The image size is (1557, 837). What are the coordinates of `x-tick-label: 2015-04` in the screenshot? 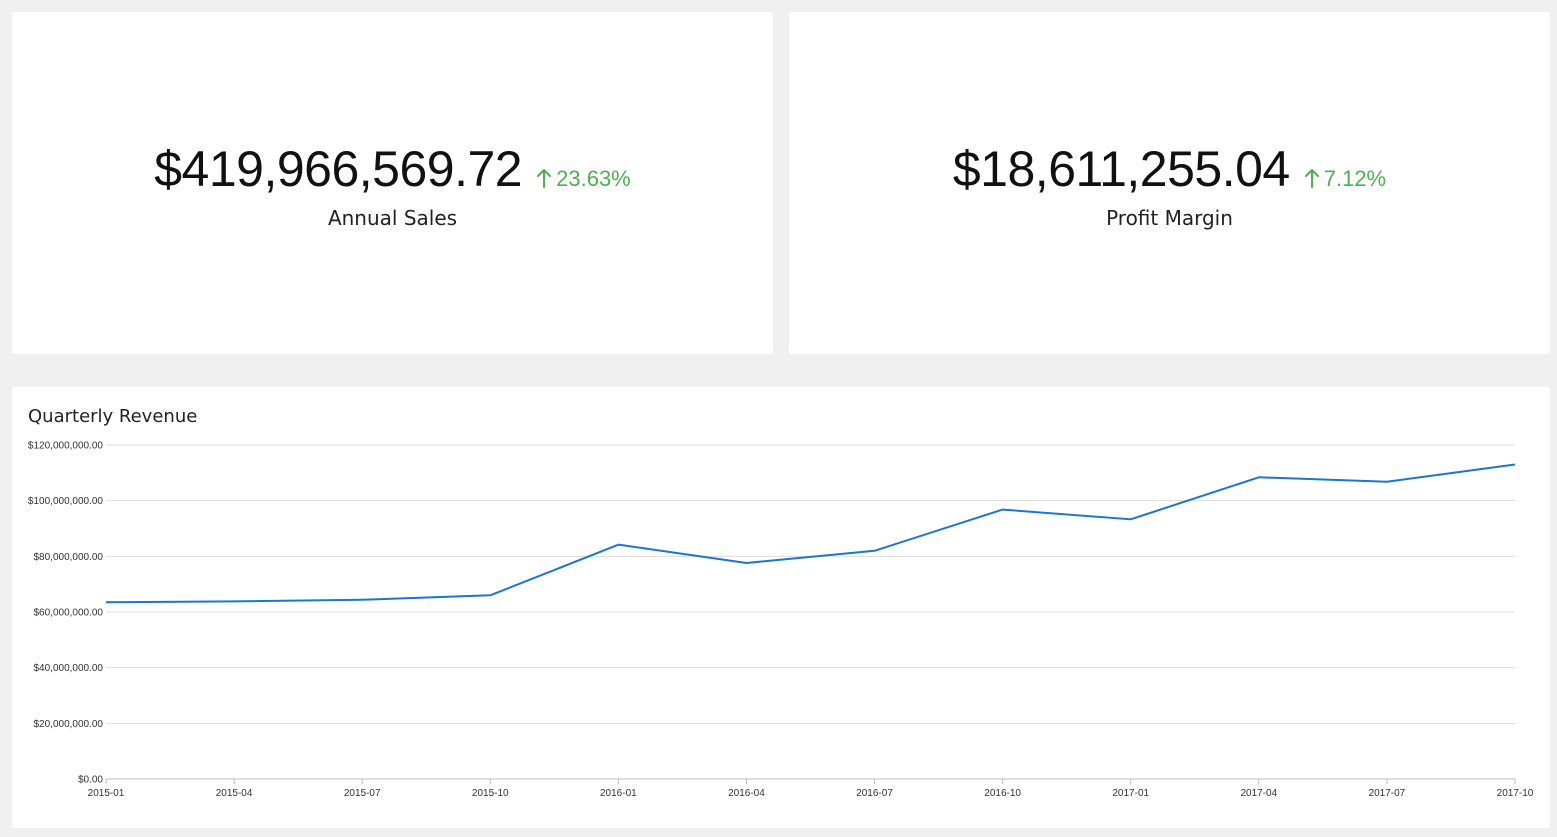 It's located at (234, 793).